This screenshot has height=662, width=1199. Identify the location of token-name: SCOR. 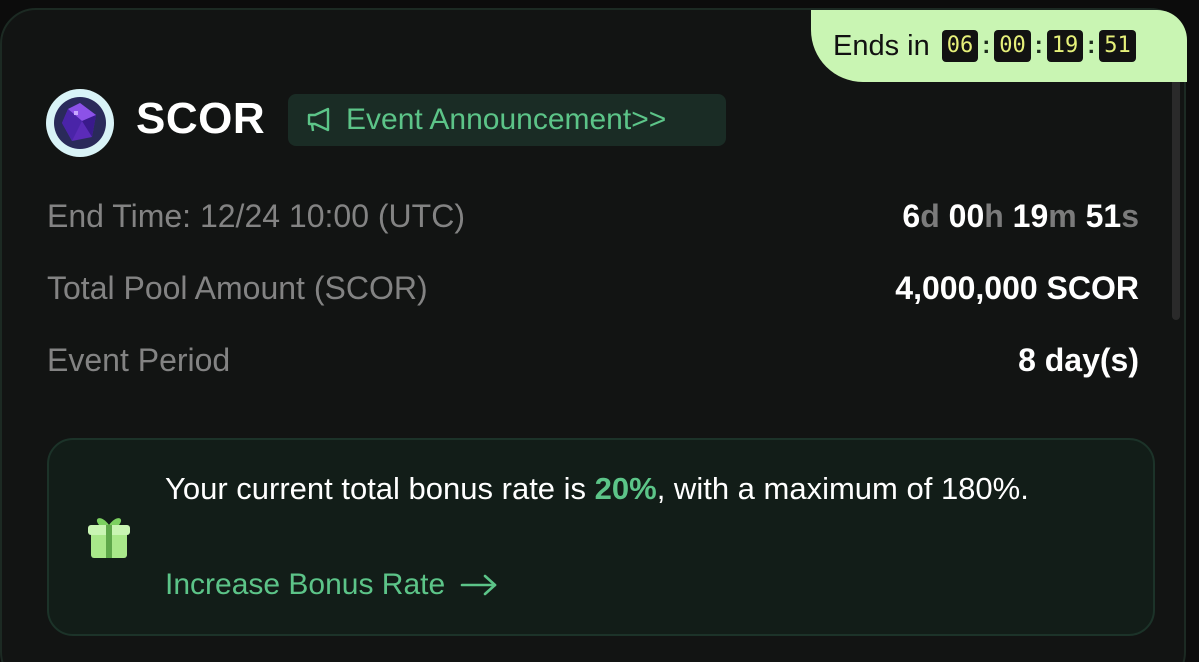
(201, 118).